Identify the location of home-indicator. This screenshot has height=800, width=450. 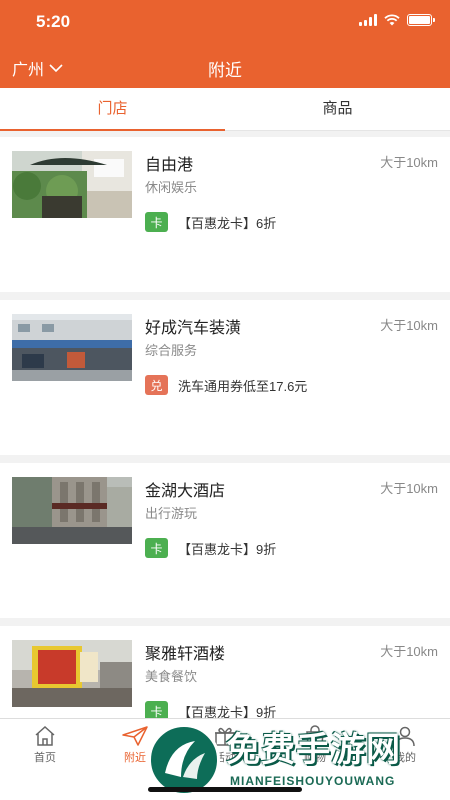
(225, 789).